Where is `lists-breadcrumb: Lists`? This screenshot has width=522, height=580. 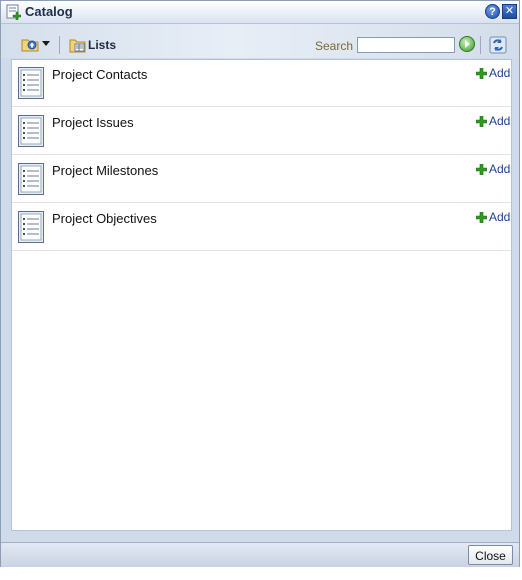 lists-breadcrumb: Lists is located at coordinates (102, 45).